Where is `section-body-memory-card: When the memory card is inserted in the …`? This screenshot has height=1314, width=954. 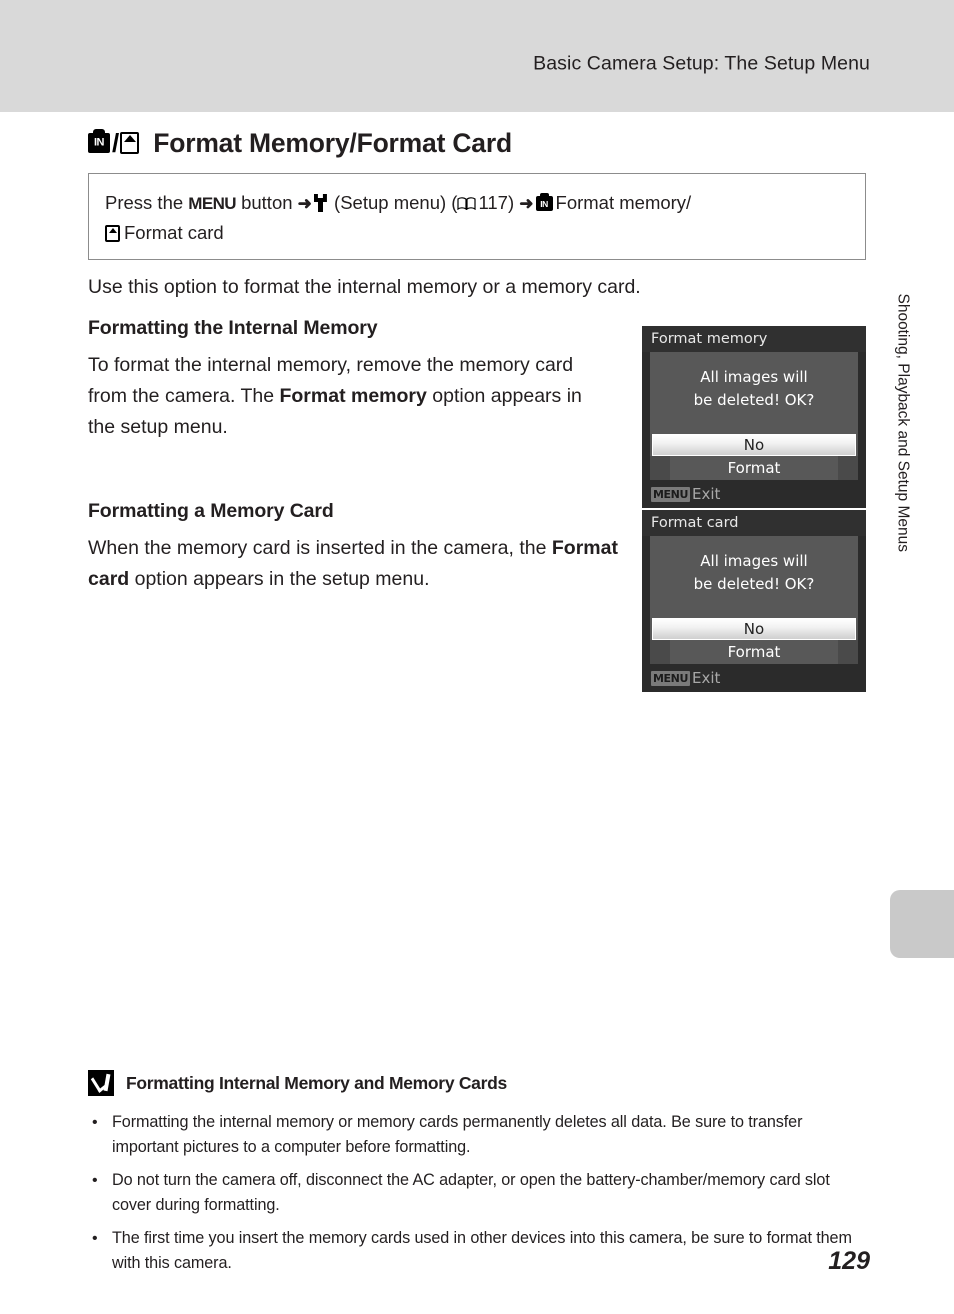
section-body-memory-card: When the memory card is inserted in the … is located at coordinates (353, 564).